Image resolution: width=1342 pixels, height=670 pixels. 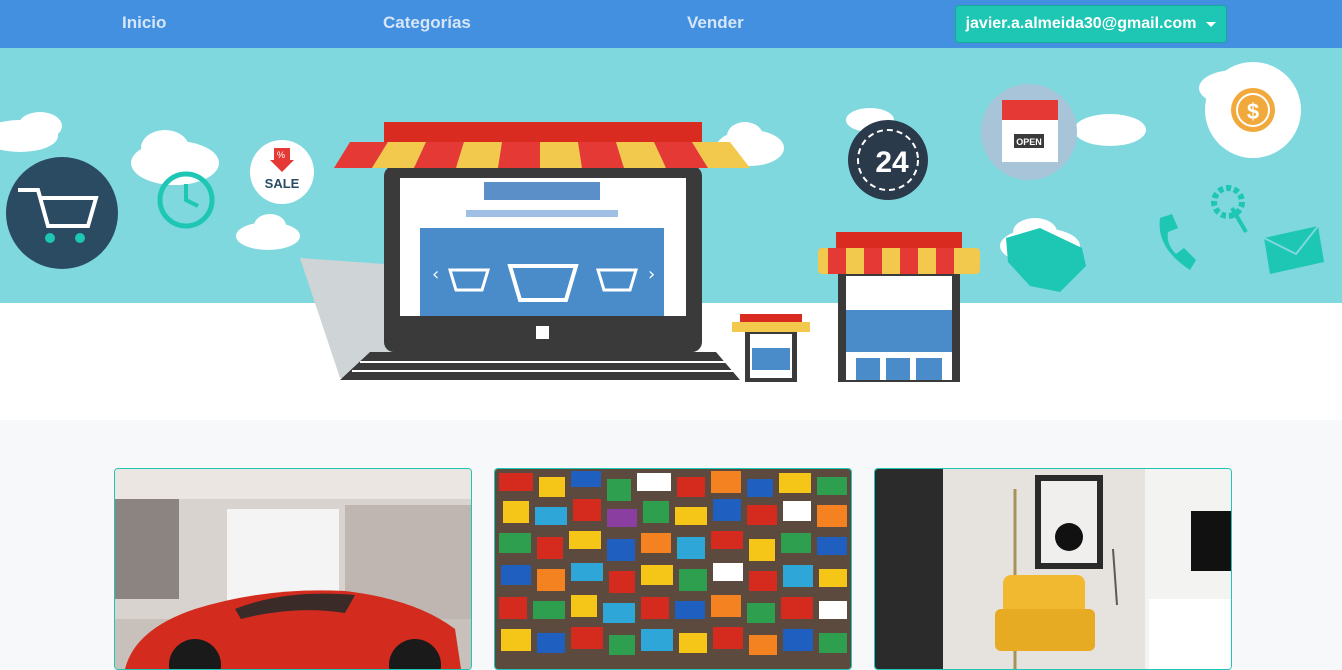 I want to click on open-sign-label: OPEN, so click(x=1029, y=142).